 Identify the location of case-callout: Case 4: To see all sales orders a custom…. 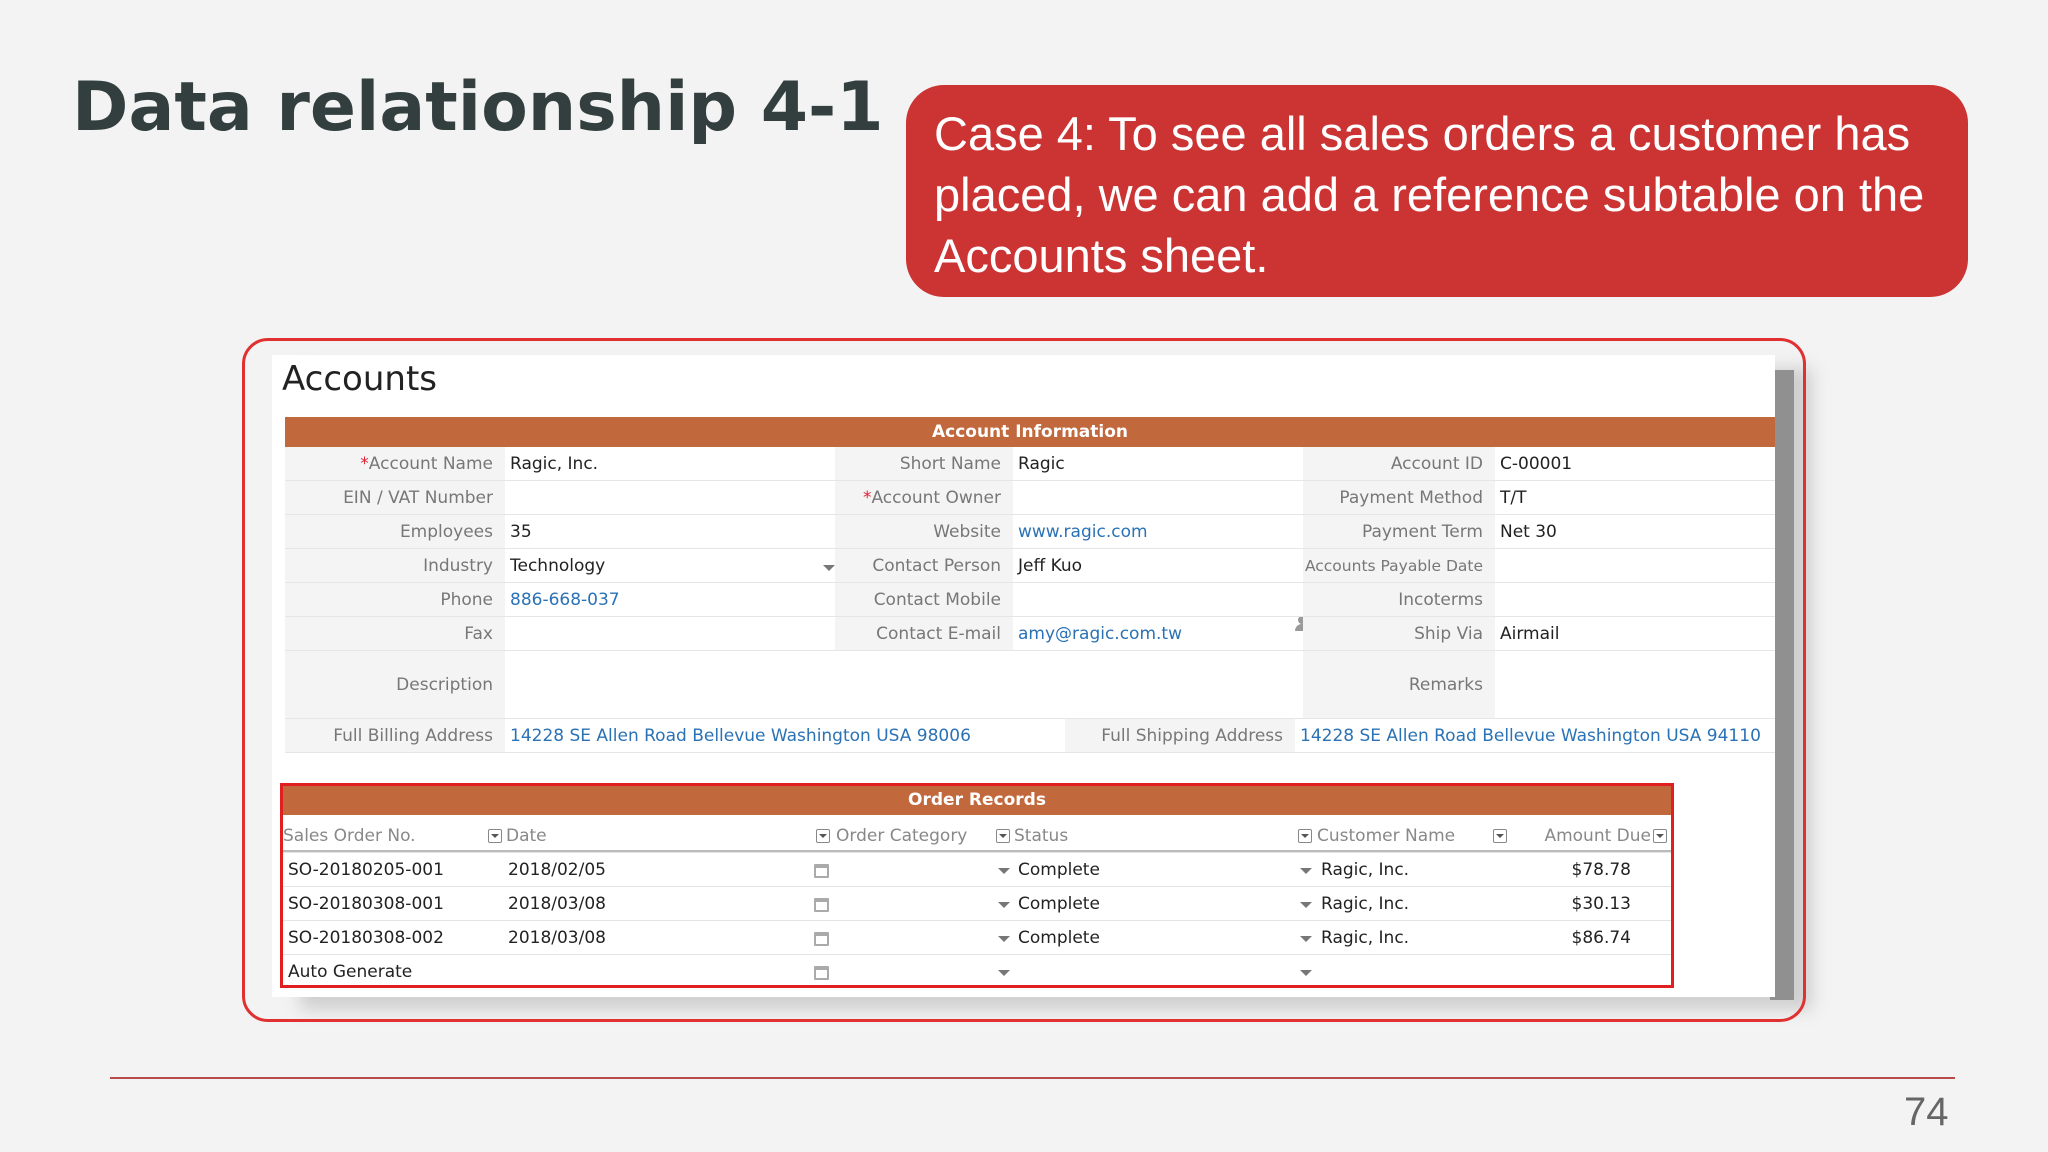
(1437, 191).